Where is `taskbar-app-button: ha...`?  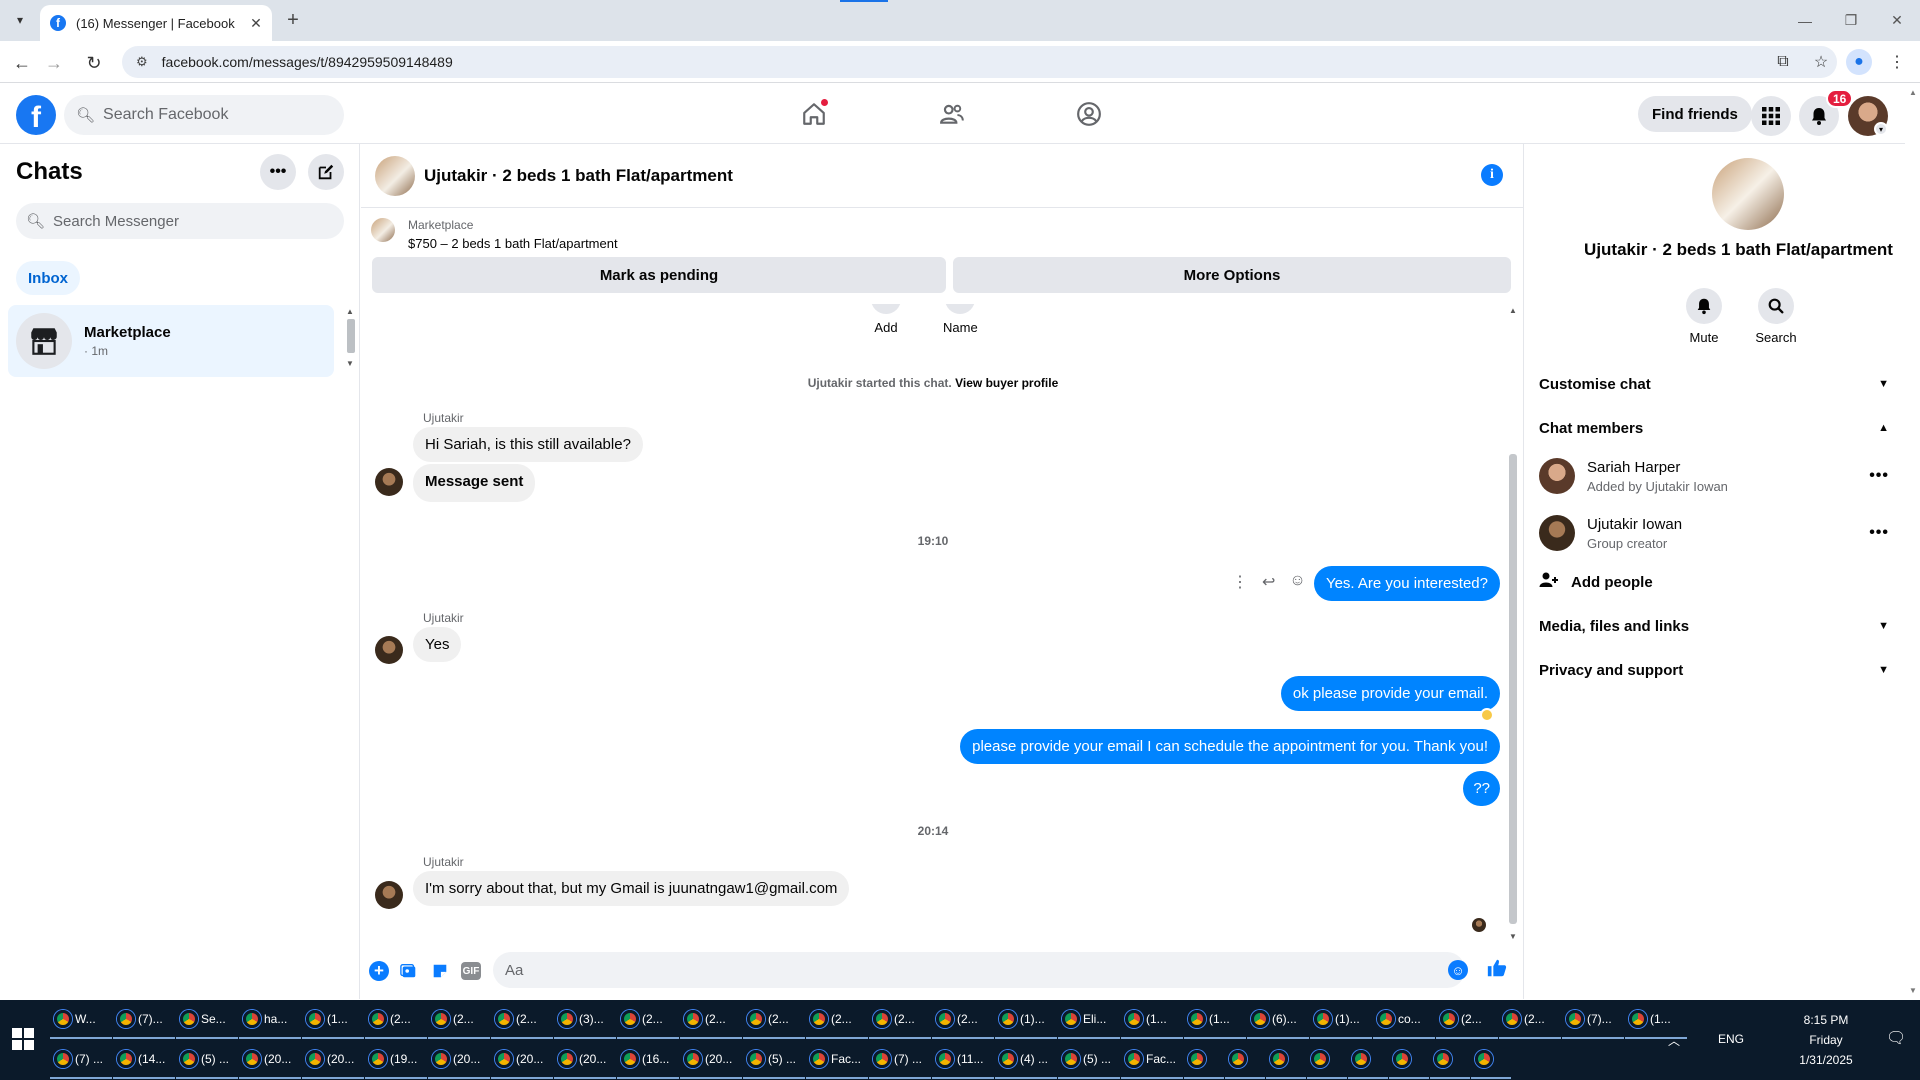 taskbar-app-button: ha... is located at coordinates (270, 1020).